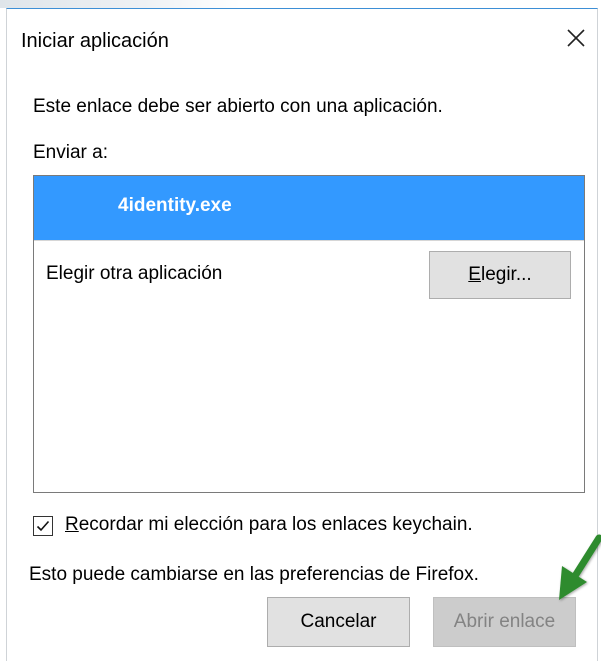 This screenshot has height=664, width=601. I want to click on checkmark-icon, so click(43, 526).